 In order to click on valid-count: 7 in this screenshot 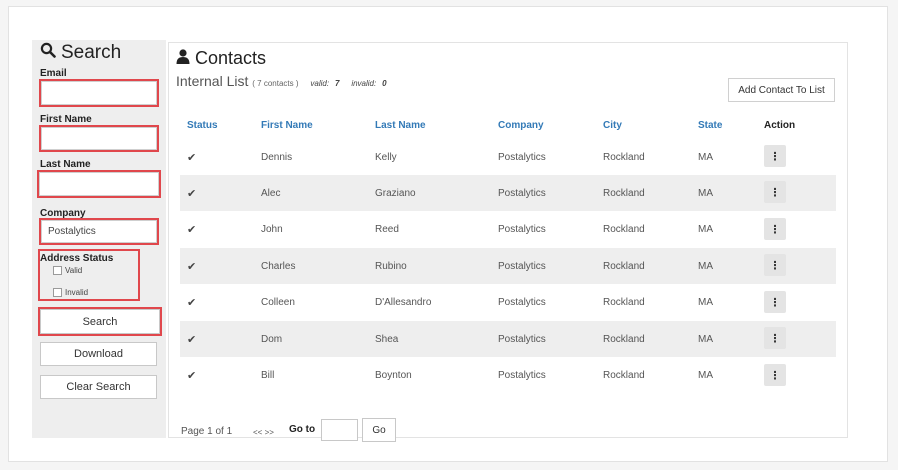, I will do `click(337, 83)`.